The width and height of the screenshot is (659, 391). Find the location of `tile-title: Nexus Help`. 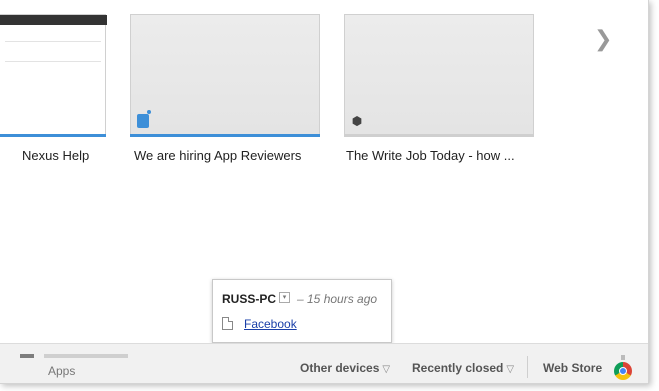

tile-title: Nexus Help is located at coordinates (55, 155).